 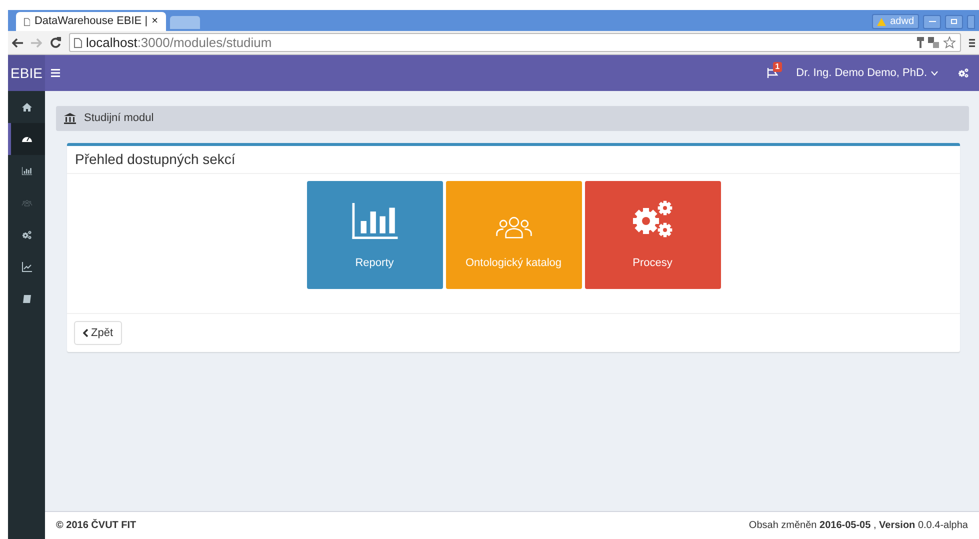 I want to click on tab-title: DataWarehouse EBIE |, so click(x=91, y=22).